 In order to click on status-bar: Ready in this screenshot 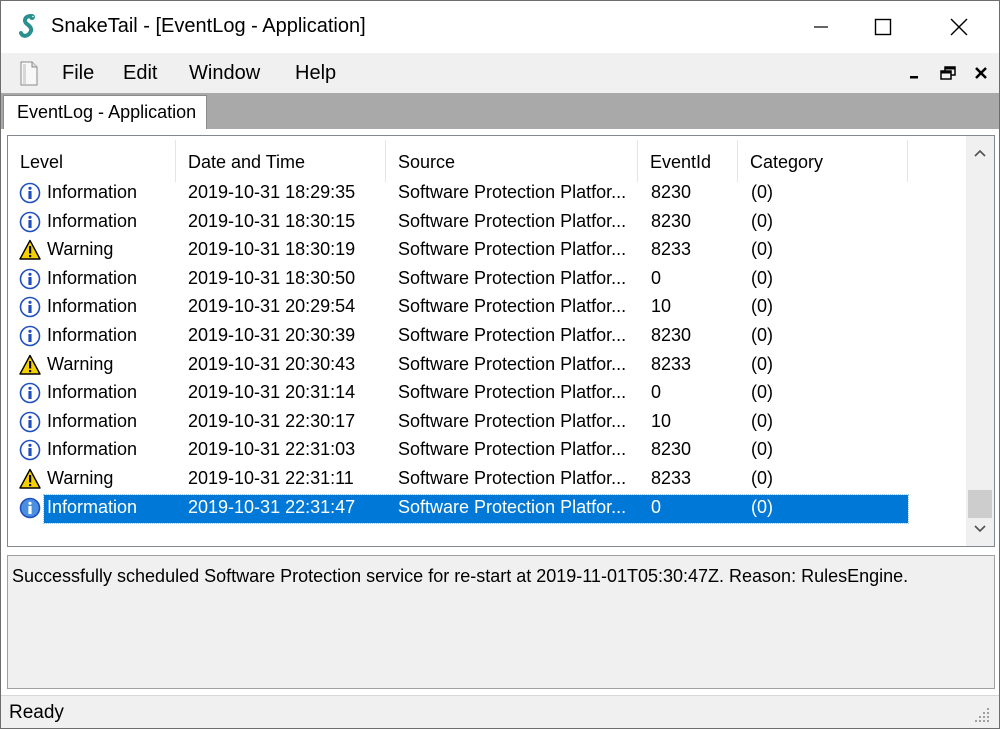, I will do `click(500, 711)`.